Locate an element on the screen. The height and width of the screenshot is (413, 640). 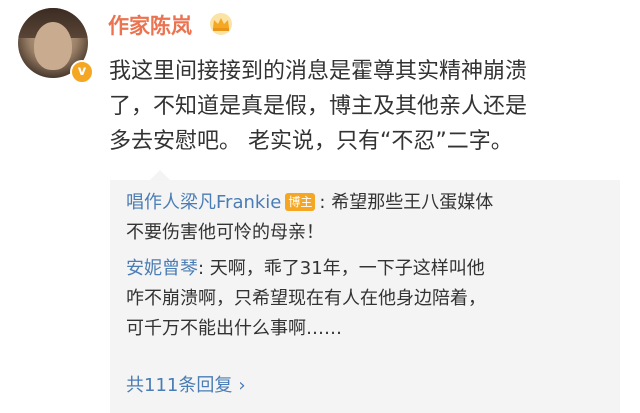
more-replies-link: 共111条回复 › is located at coordinates (186, 386).